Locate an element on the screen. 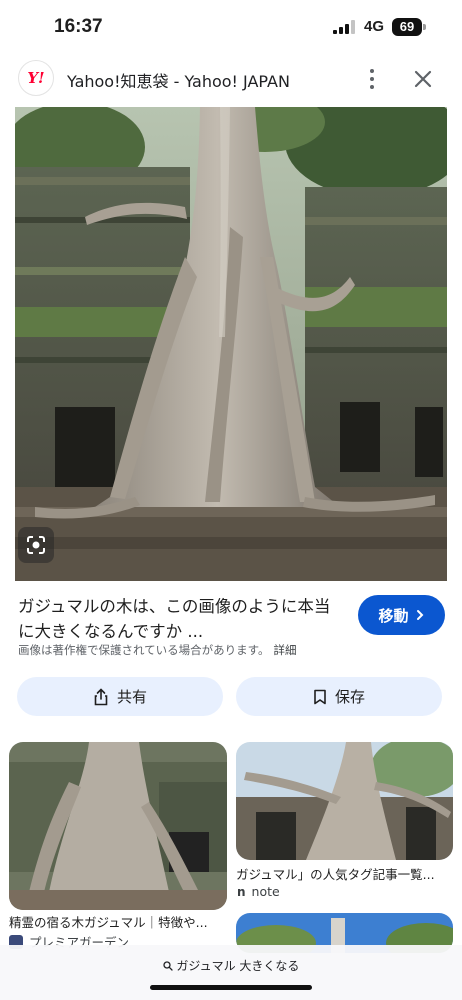 This screenshot has width=462, height=1000. share-icon is located at coordinates (101, 696).